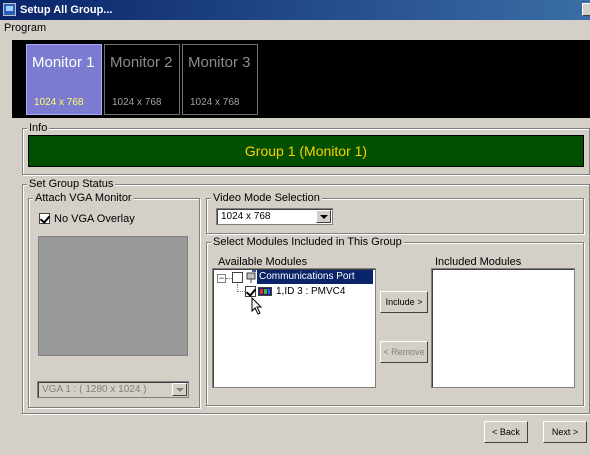  Describe the element at coordinates (265, 291) in the screenshot. I see `module-icon` at that location.